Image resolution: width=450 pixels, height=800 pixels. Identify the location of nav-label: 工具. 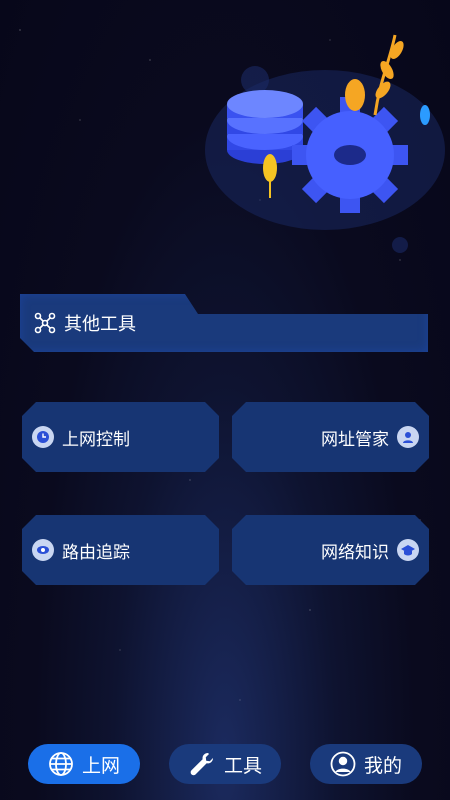
(242, 765).